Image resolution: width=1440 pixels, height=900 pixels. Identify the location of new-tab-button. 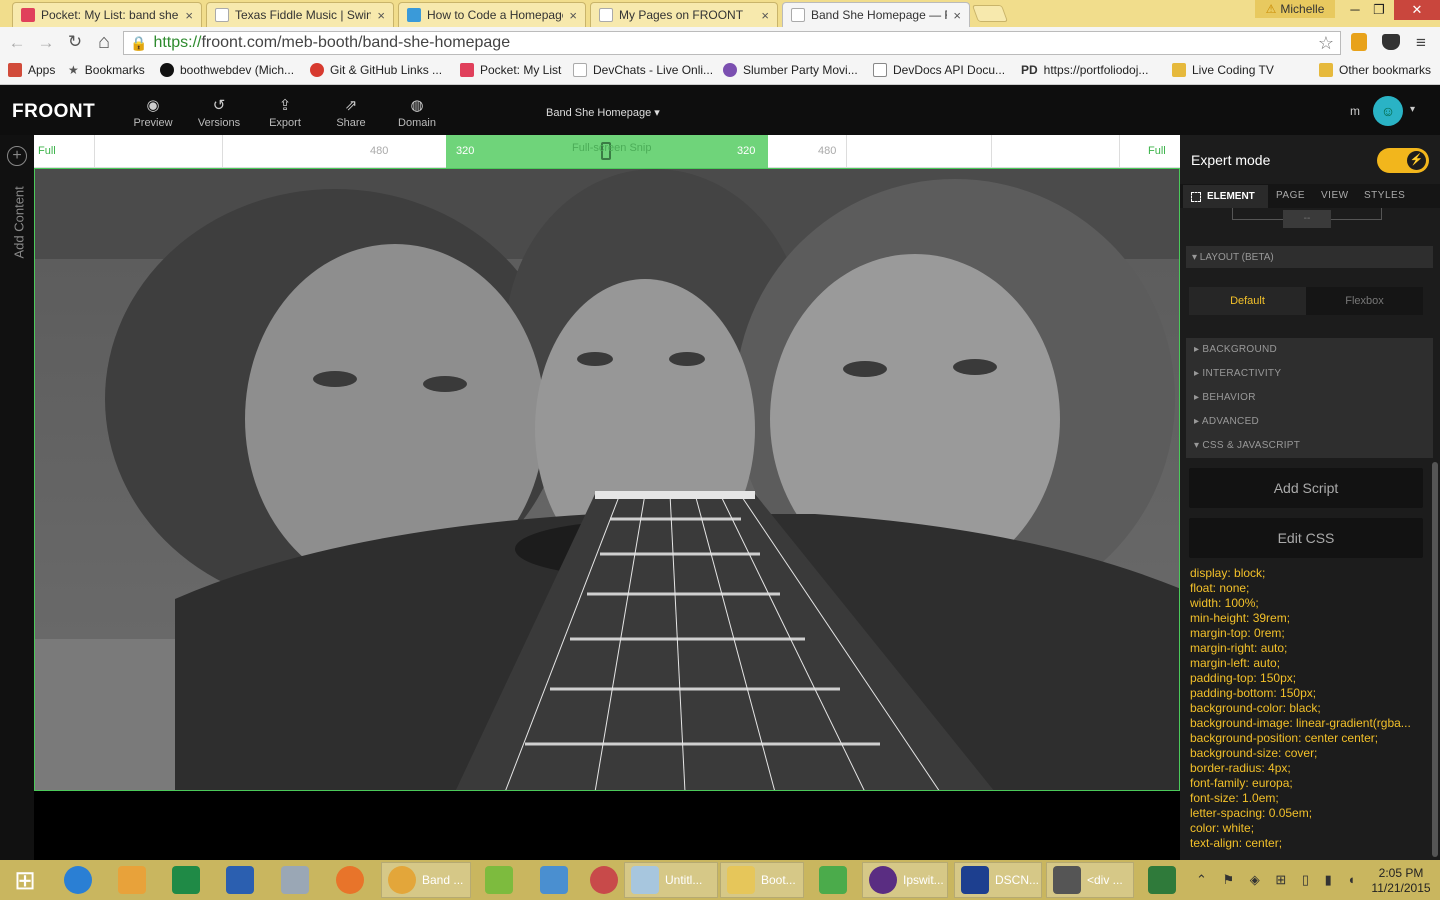
(990, 13).